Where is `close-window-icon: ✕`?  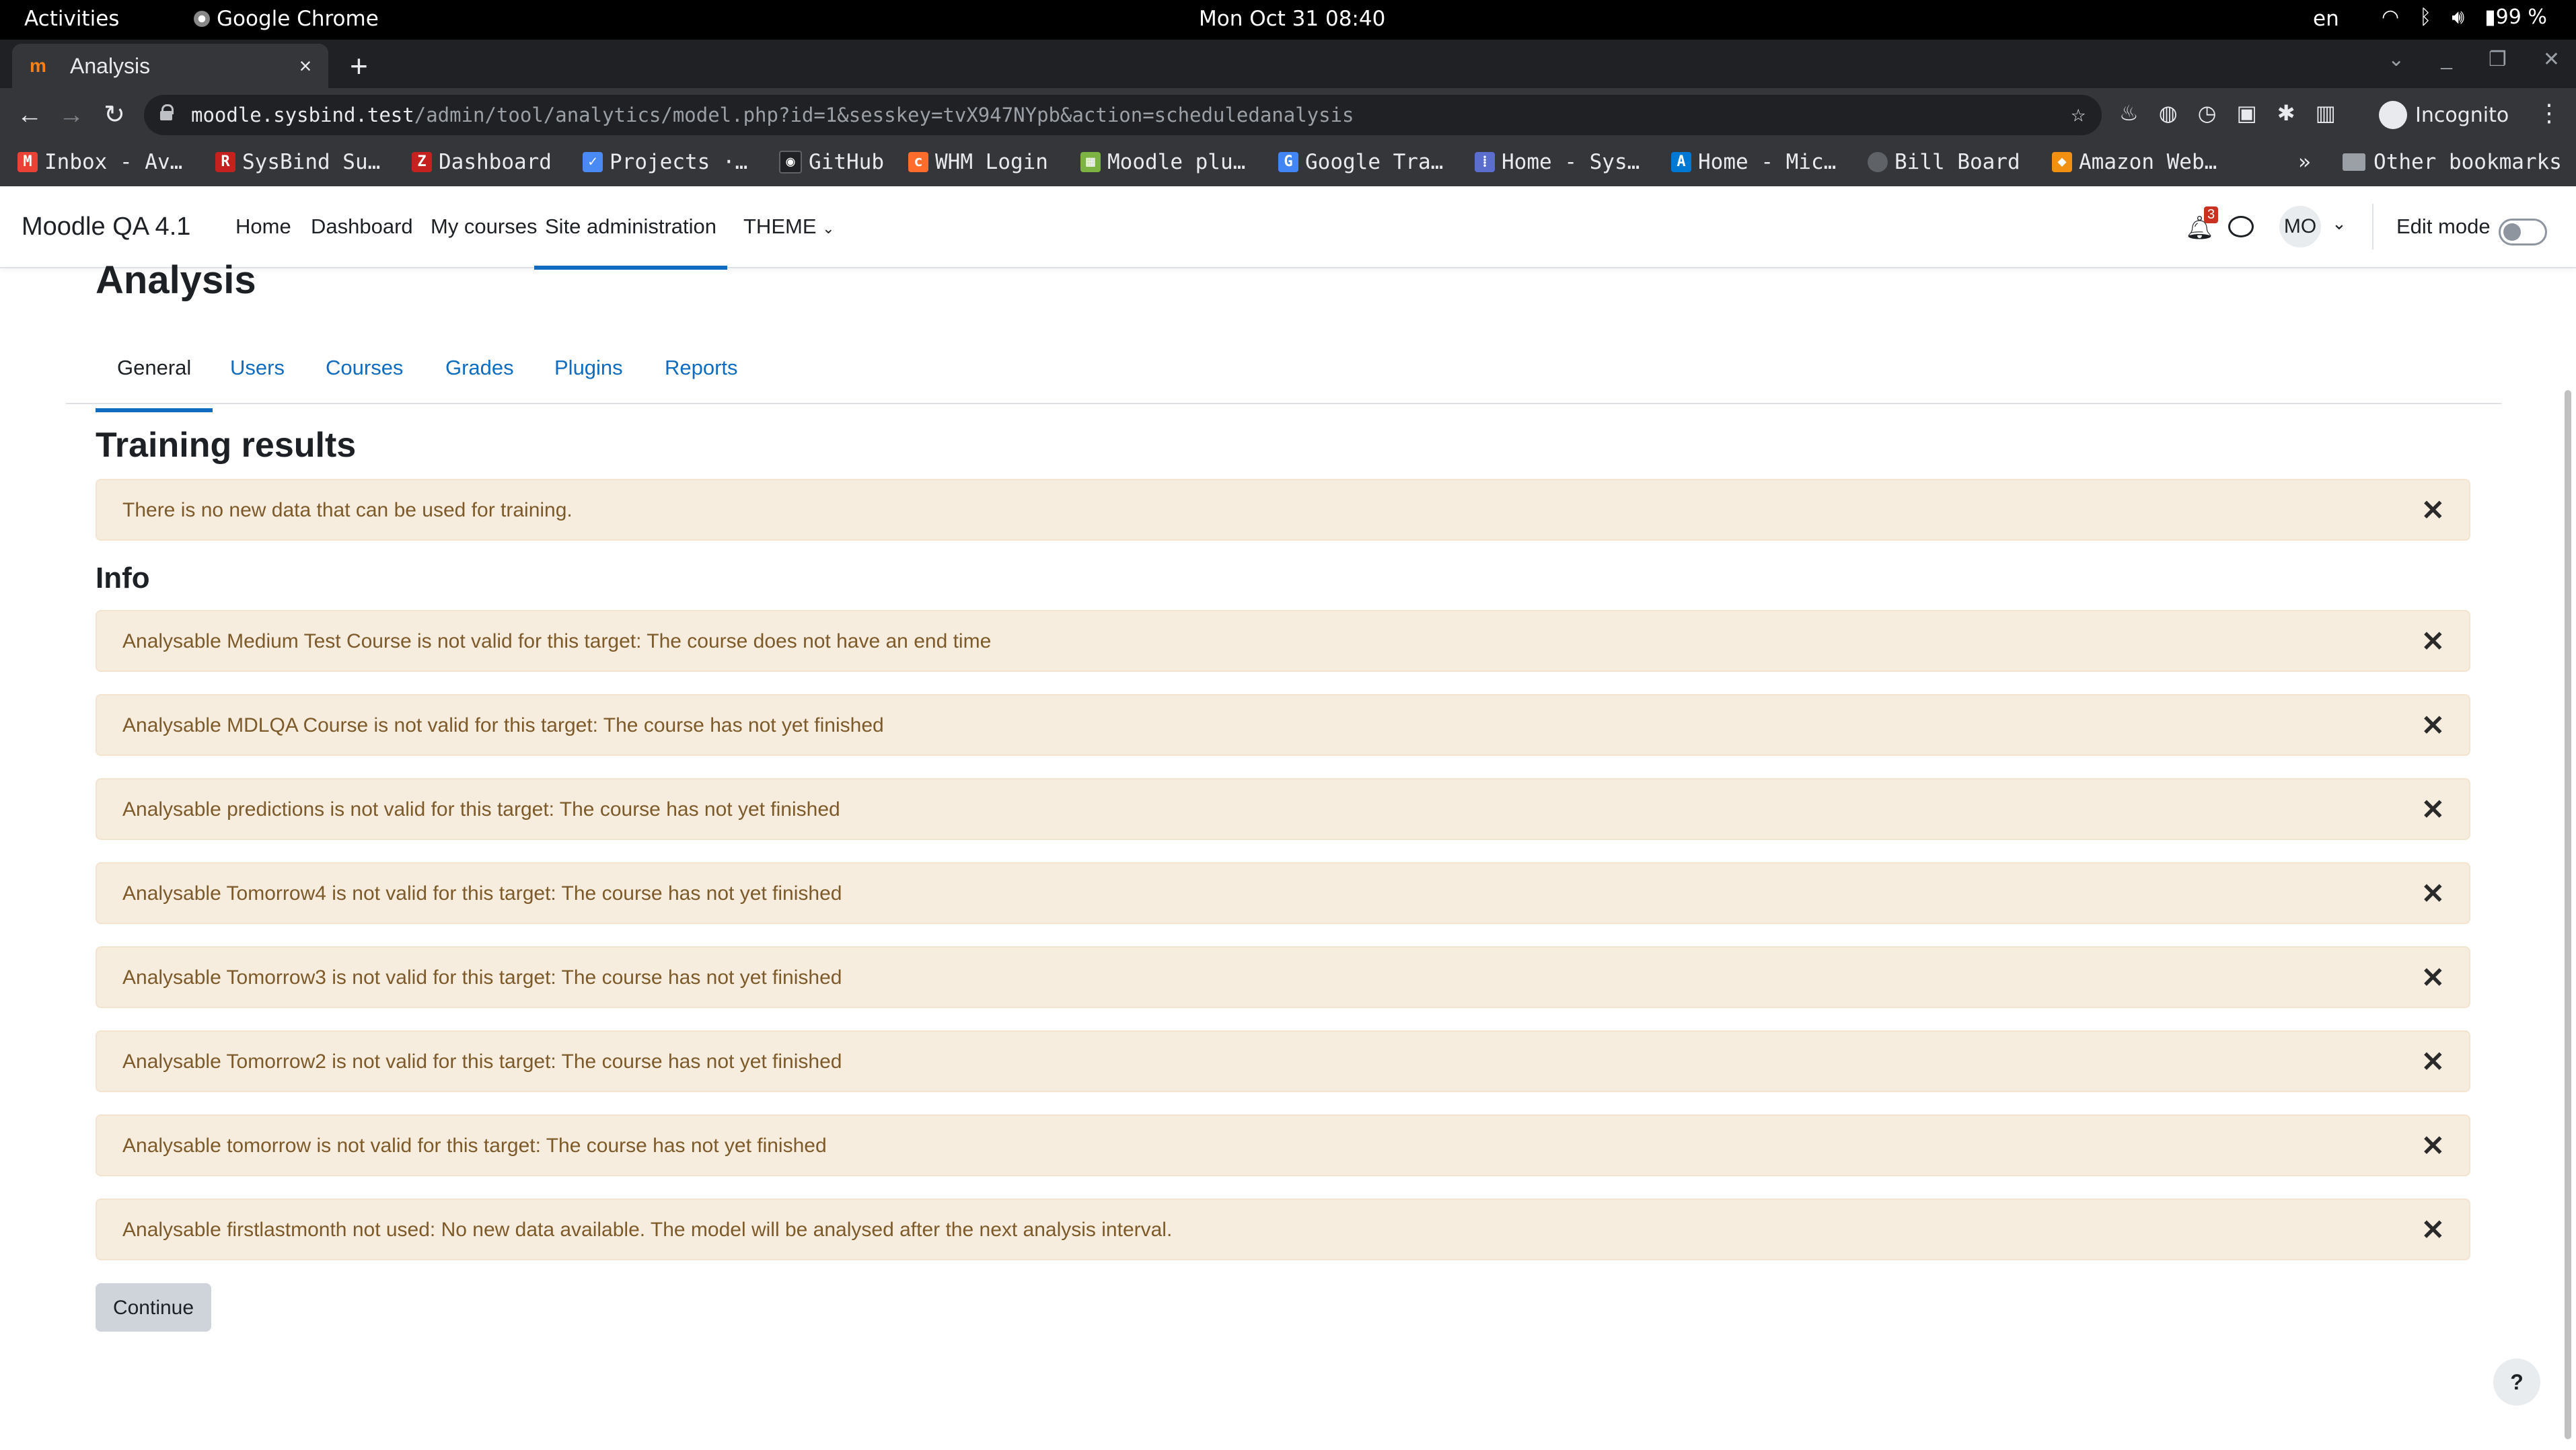 close-window-icon: ✕ is located at coordinates (2551, 59).